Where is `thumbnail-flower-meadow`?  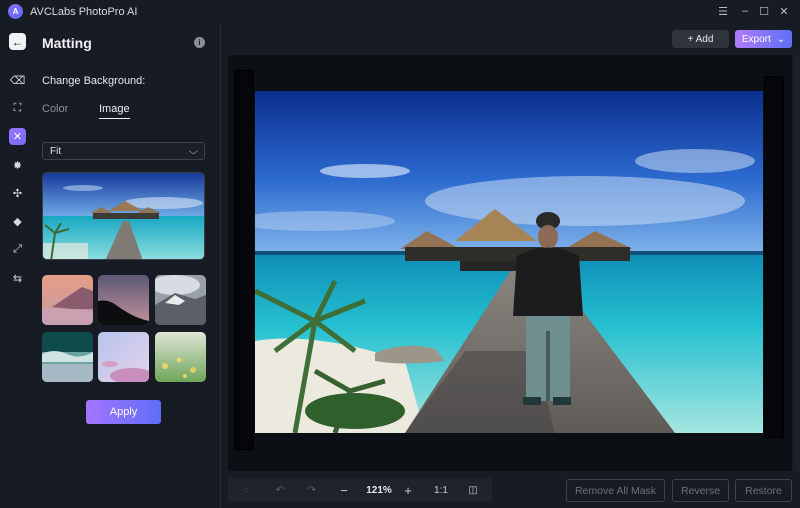 thumbnail-flower-meadow is located at coordinates (180, 357).